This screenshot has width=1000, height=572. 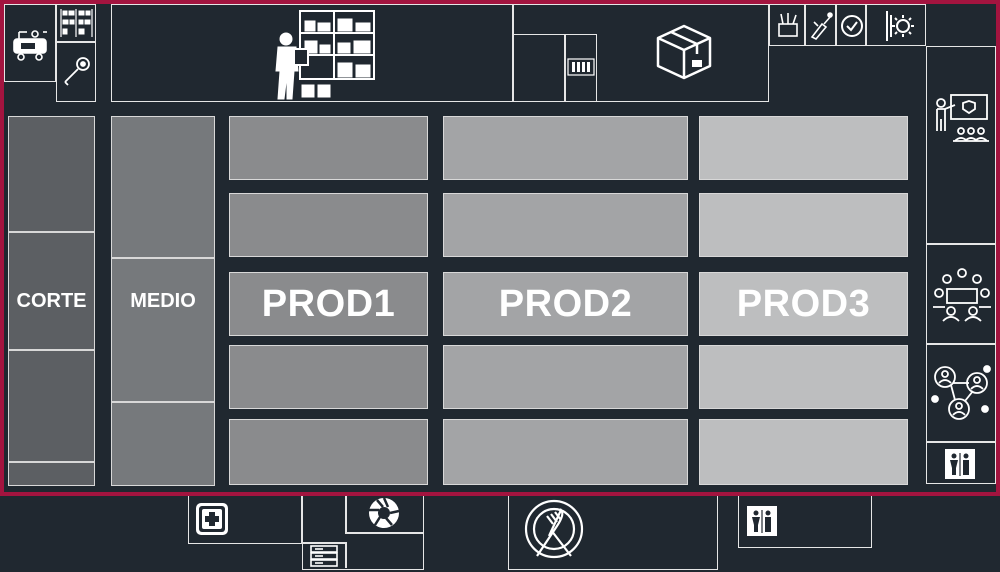 What do you see at coordinates (324, 556) in the screenshot?
I see `server-icon` at bounding box center [324, 556].